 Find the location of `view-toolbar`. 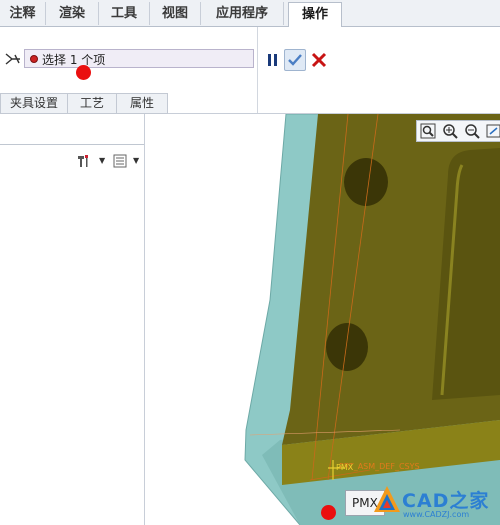

view-toolbar is located at coordinates (458, 131).